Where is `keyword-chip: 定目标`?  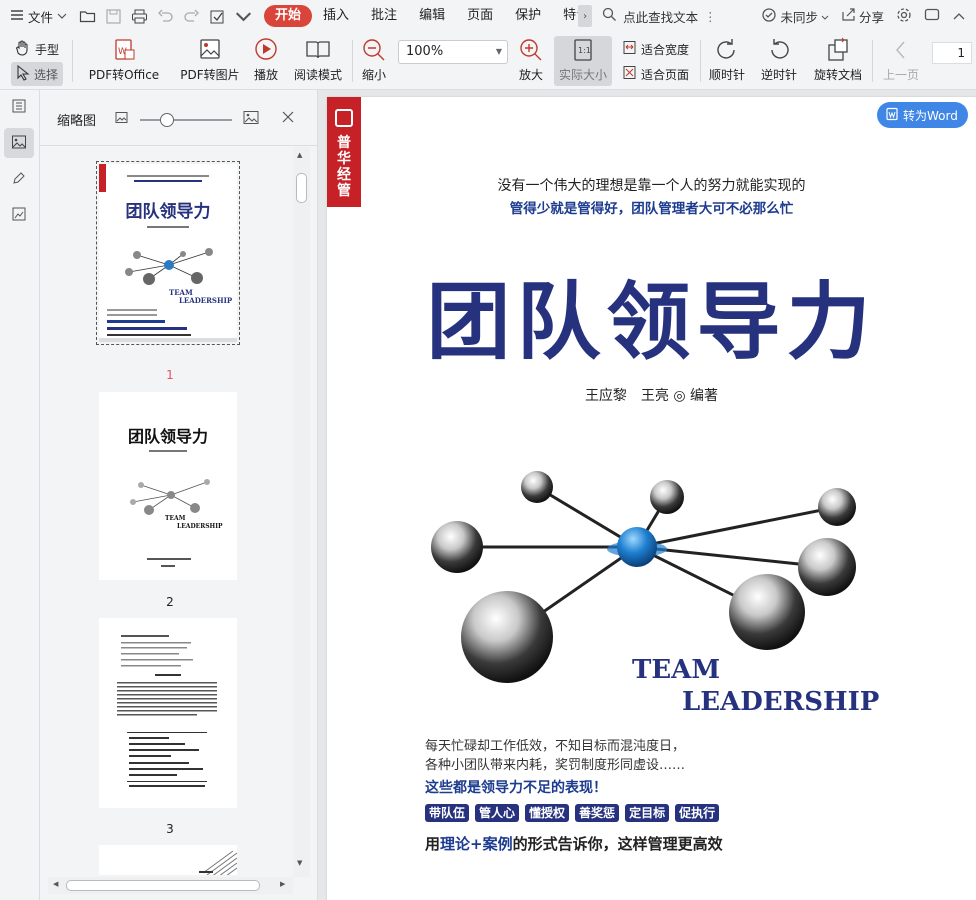
keyword-chip: 定目标 is located at coordinates (647, 813).